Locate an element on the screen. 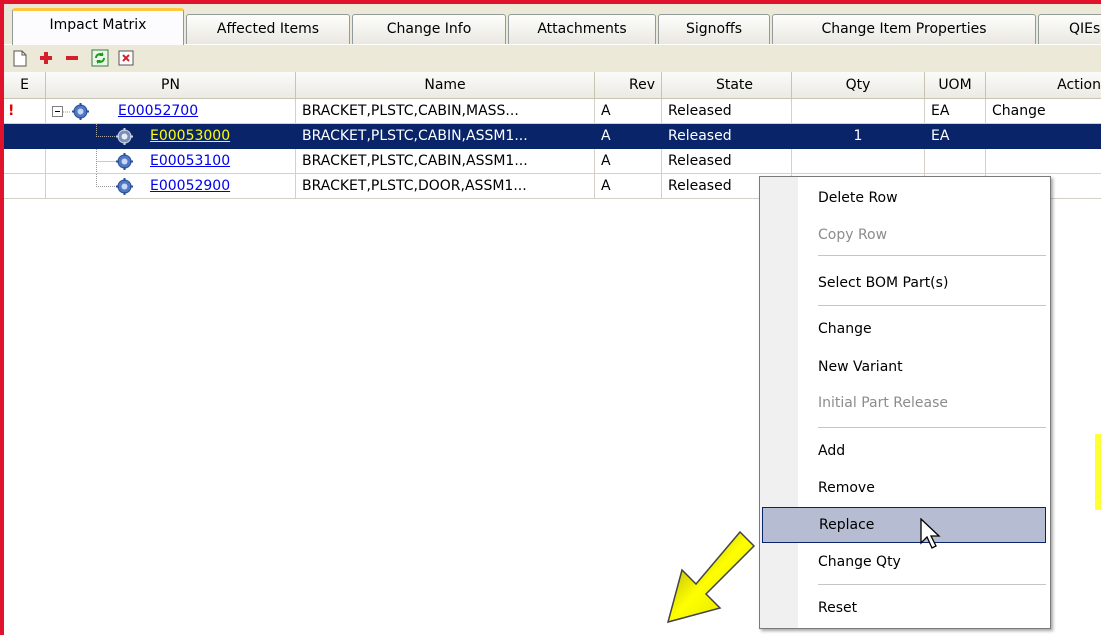  menu-item-new-variant: New Variant is located at coordinates (923, 367).